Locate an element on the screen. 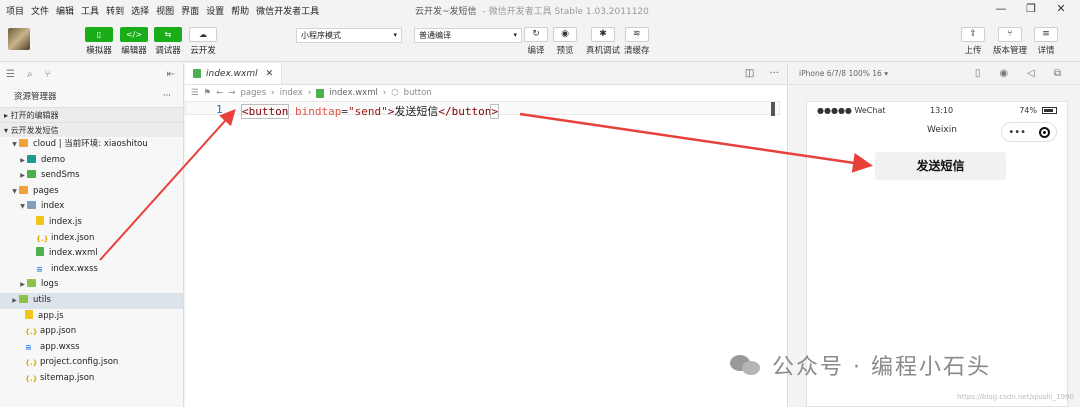 The image size is (1080, 407). menu-help: 帮助 is located at coordinates (240, 10).